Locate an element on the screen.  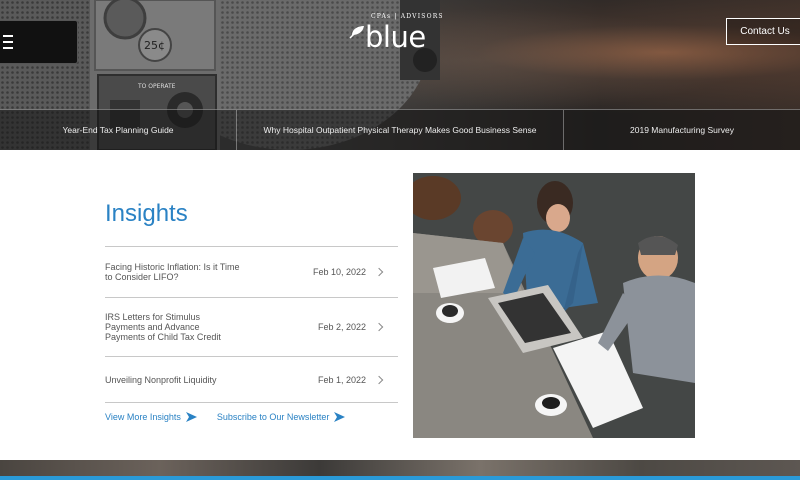
subscribe-newsletter-link: Subscribe to Our Newsletter is located at coordinates (281, 417).